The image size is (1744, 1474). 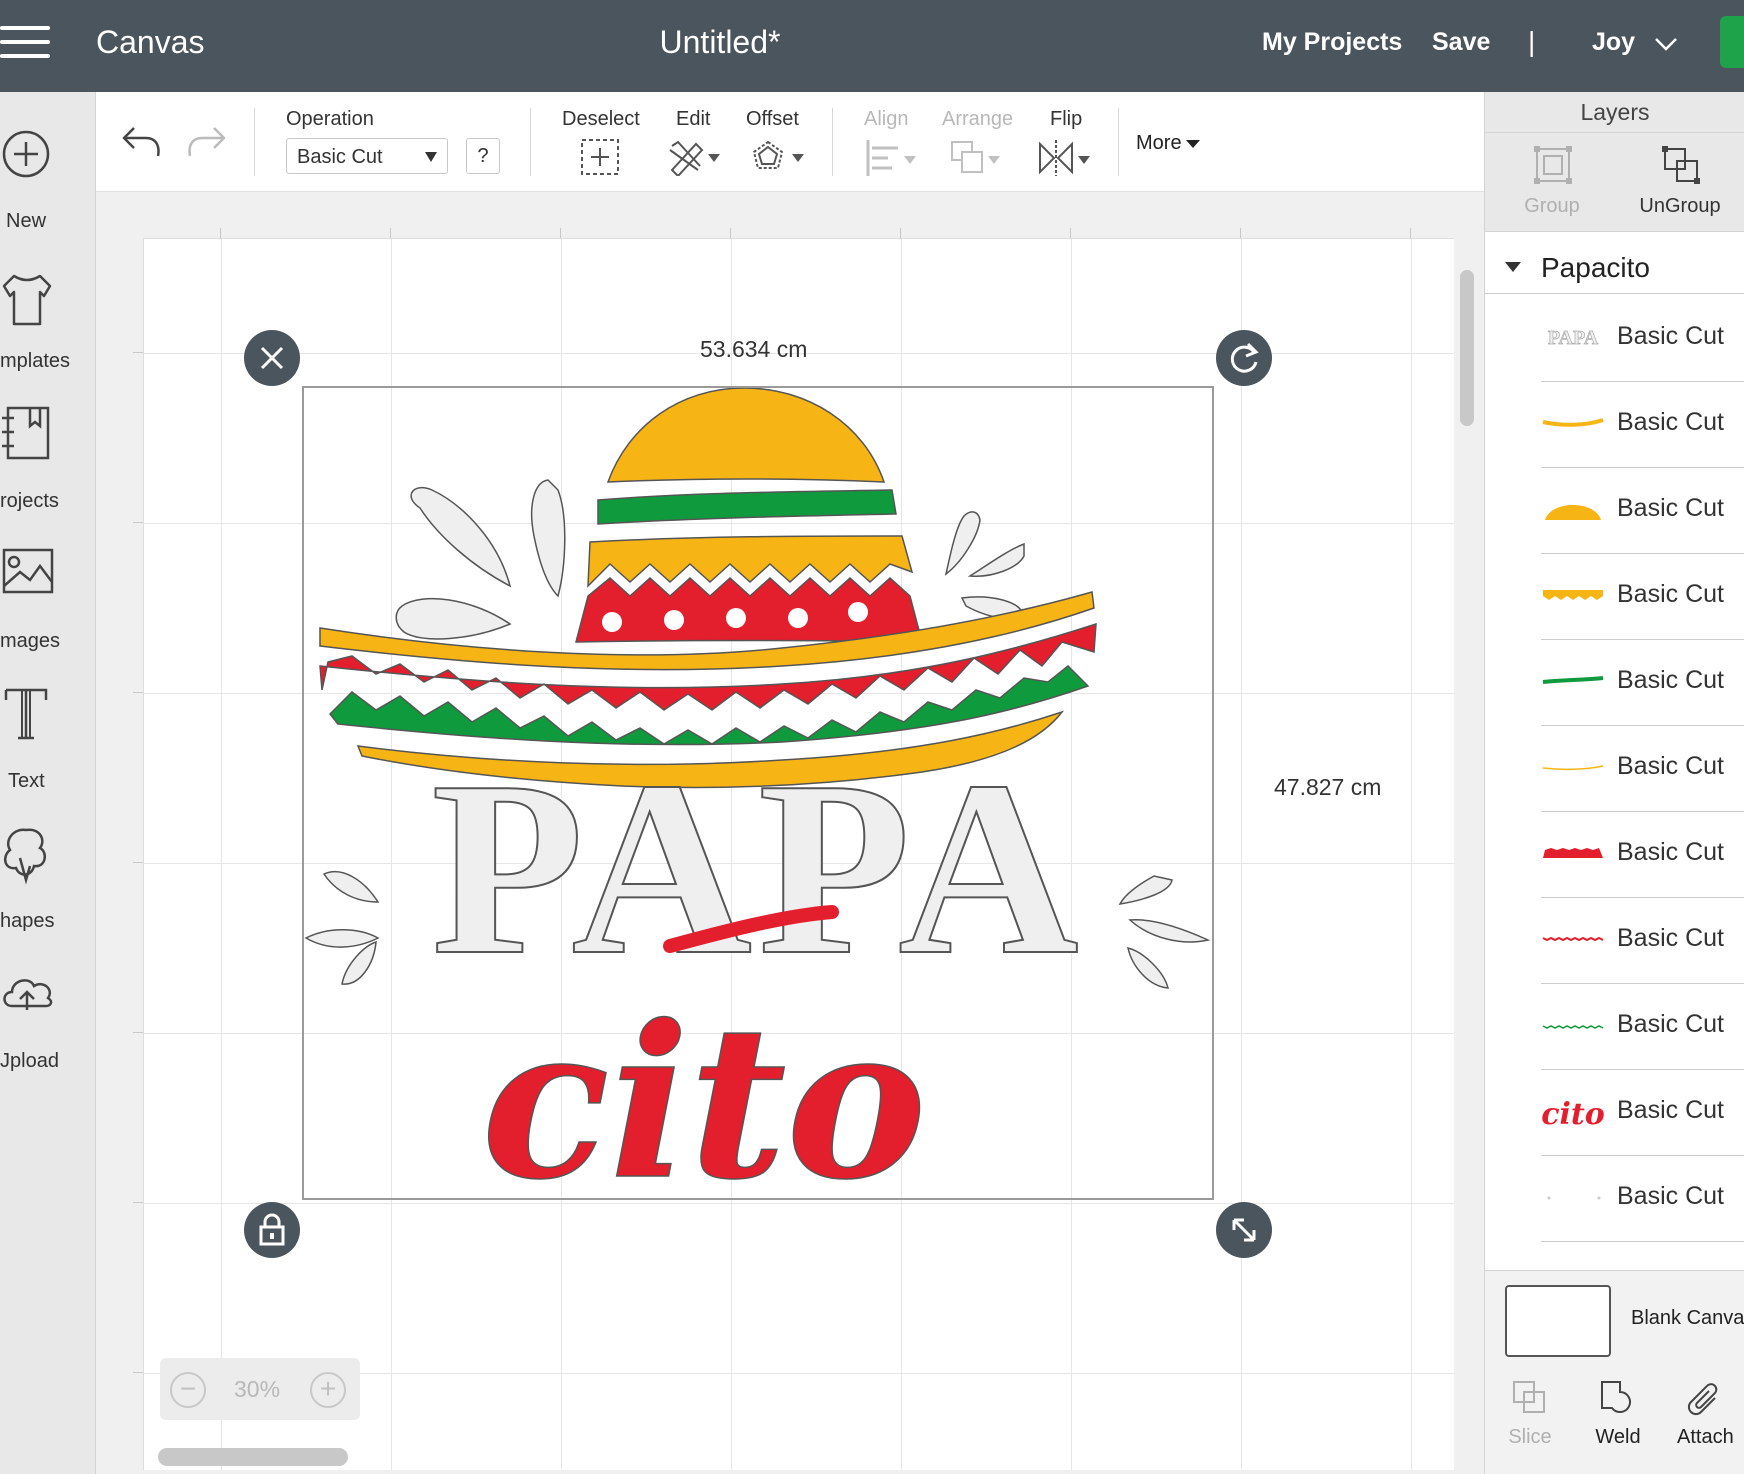 What do you see at coordinates (260, 1389) in the screenshot?
I see `zoom-control: − 30% +` at bounding box center [260, 1389].